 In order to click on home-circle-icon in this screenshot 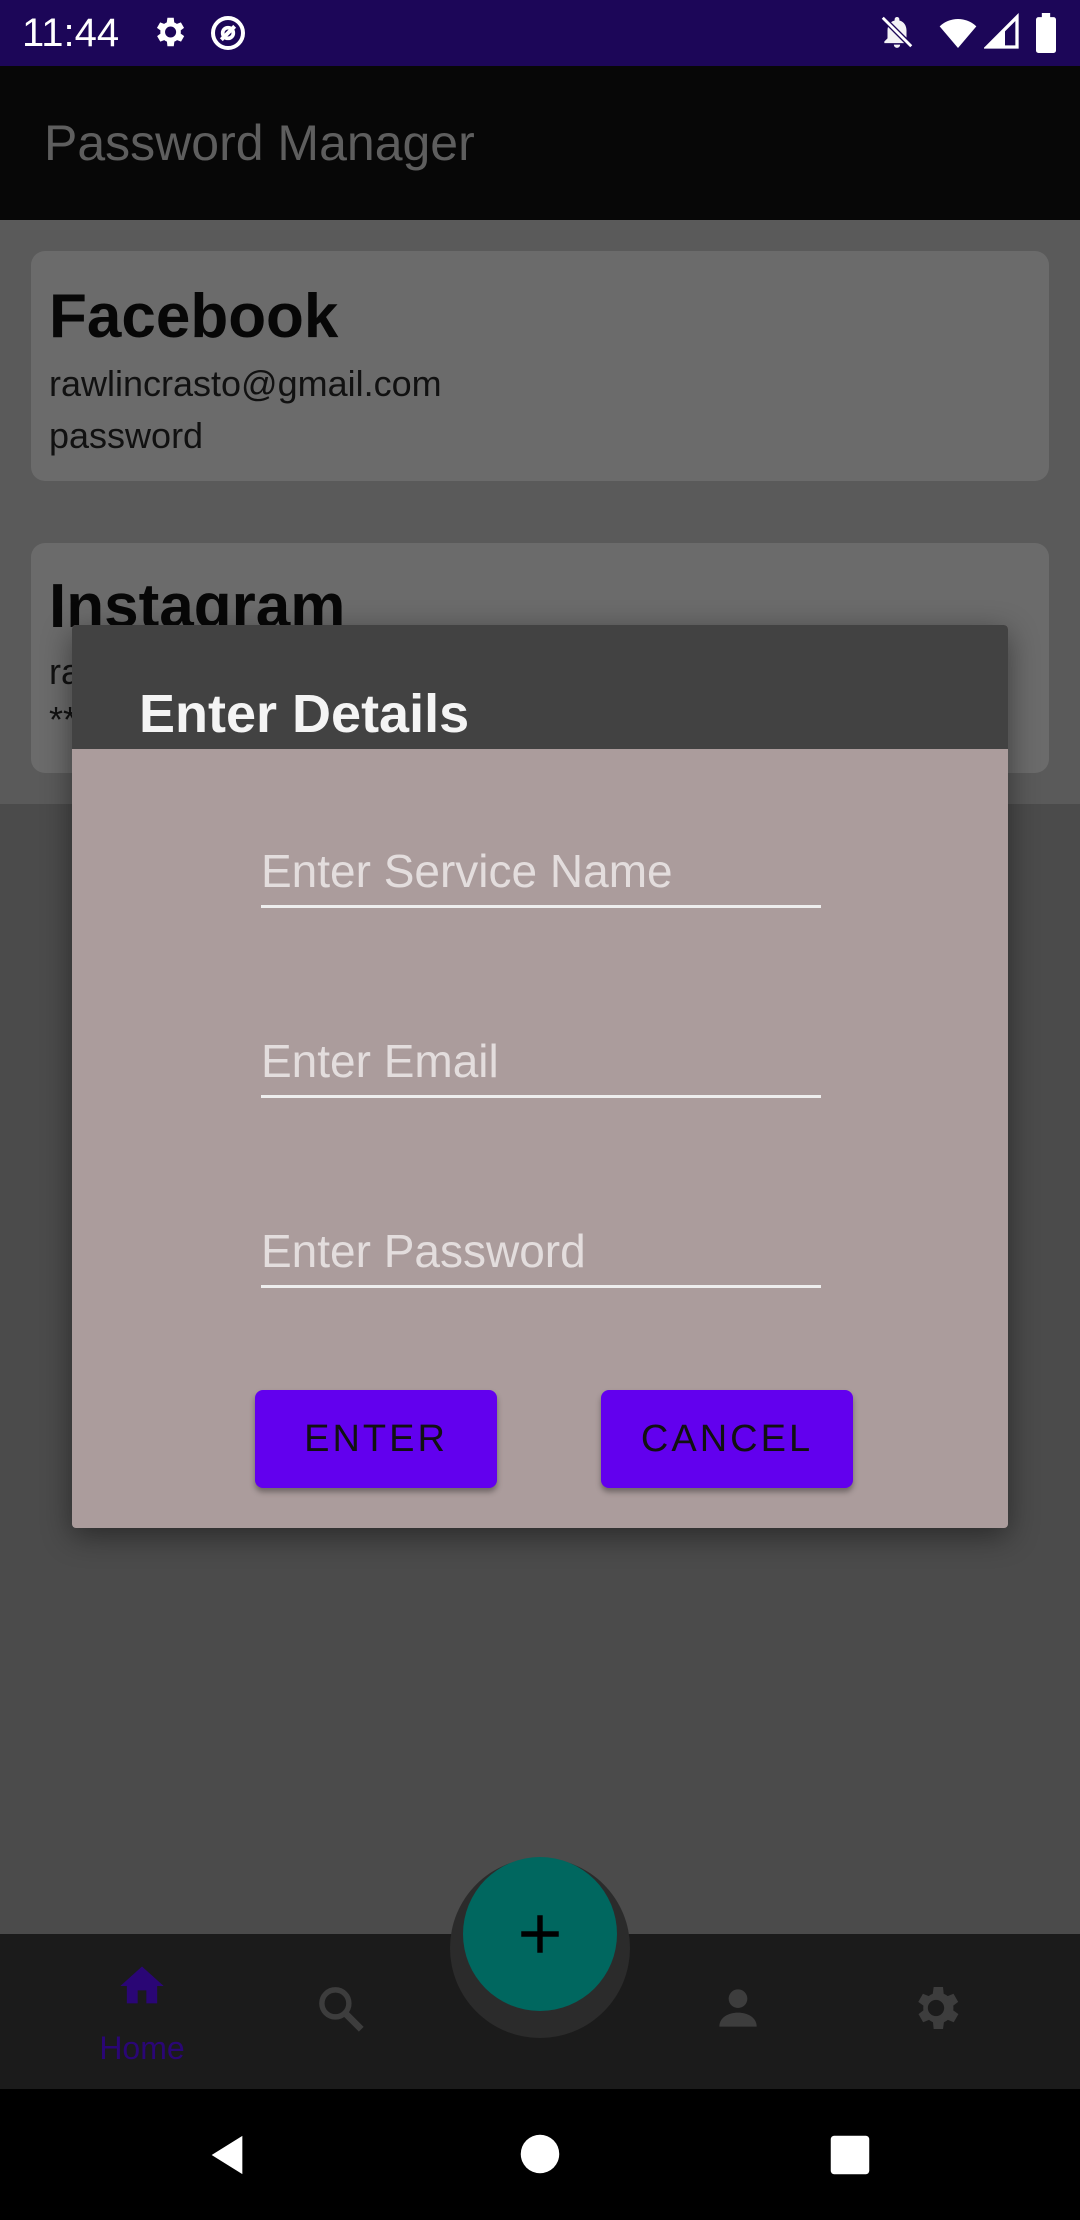, I will do `click(540, 2154)`.